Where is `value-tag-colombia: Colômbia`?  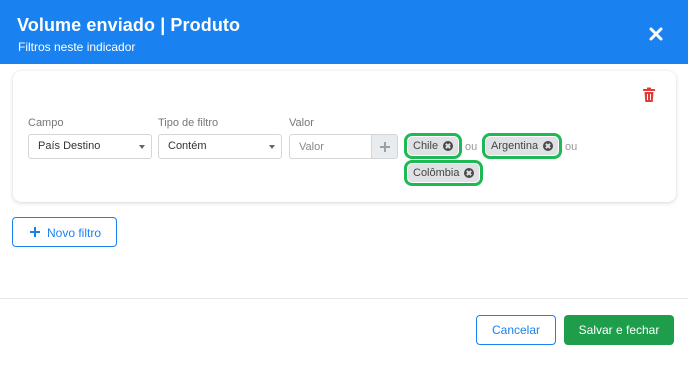
value-tag-colombia: Colômbia is located at coordinates (444, 173).